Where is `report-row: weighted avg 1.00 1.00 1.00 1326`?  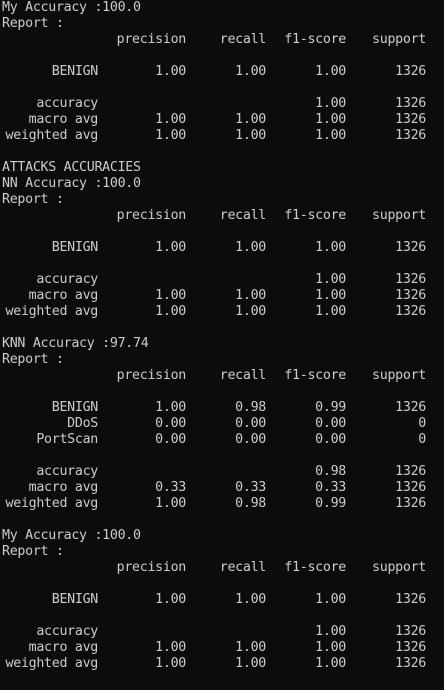
report-row: weighted avg 1.00 1.00 1.00 1326 is located at coordinates (222, 312).